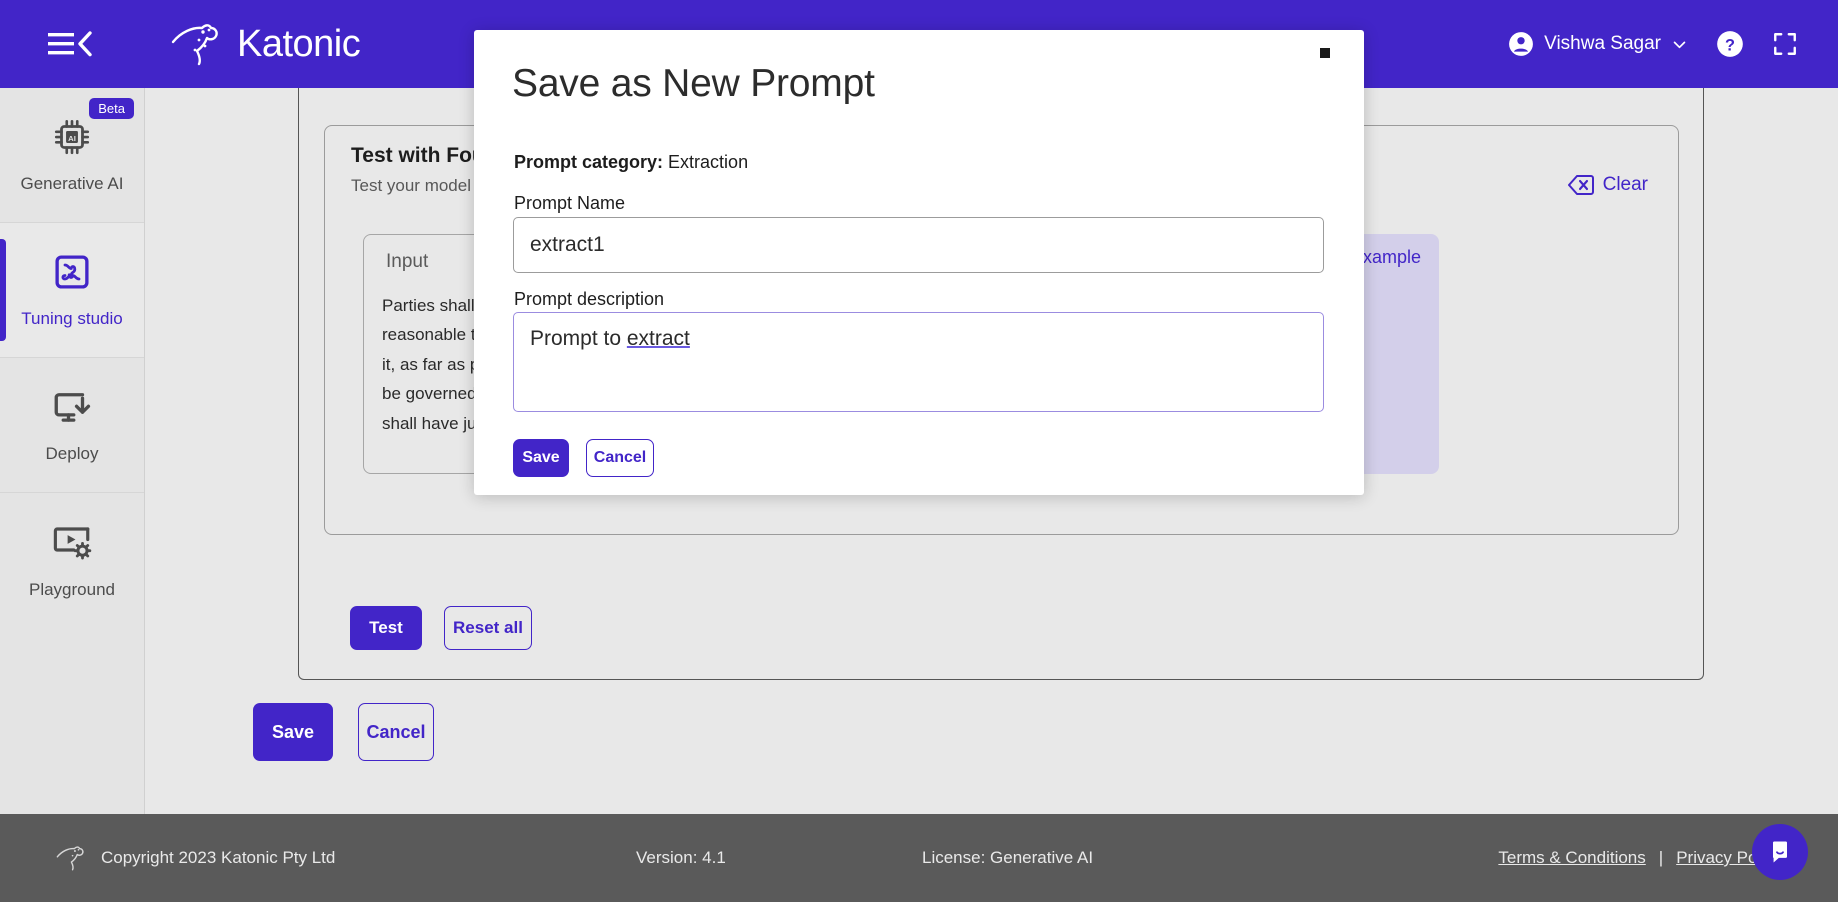  What do you see at coordinates (658, 338) in the screenshot?
I see `prompt-description-misspelled-word: extract` at bounding box center [658, 338].